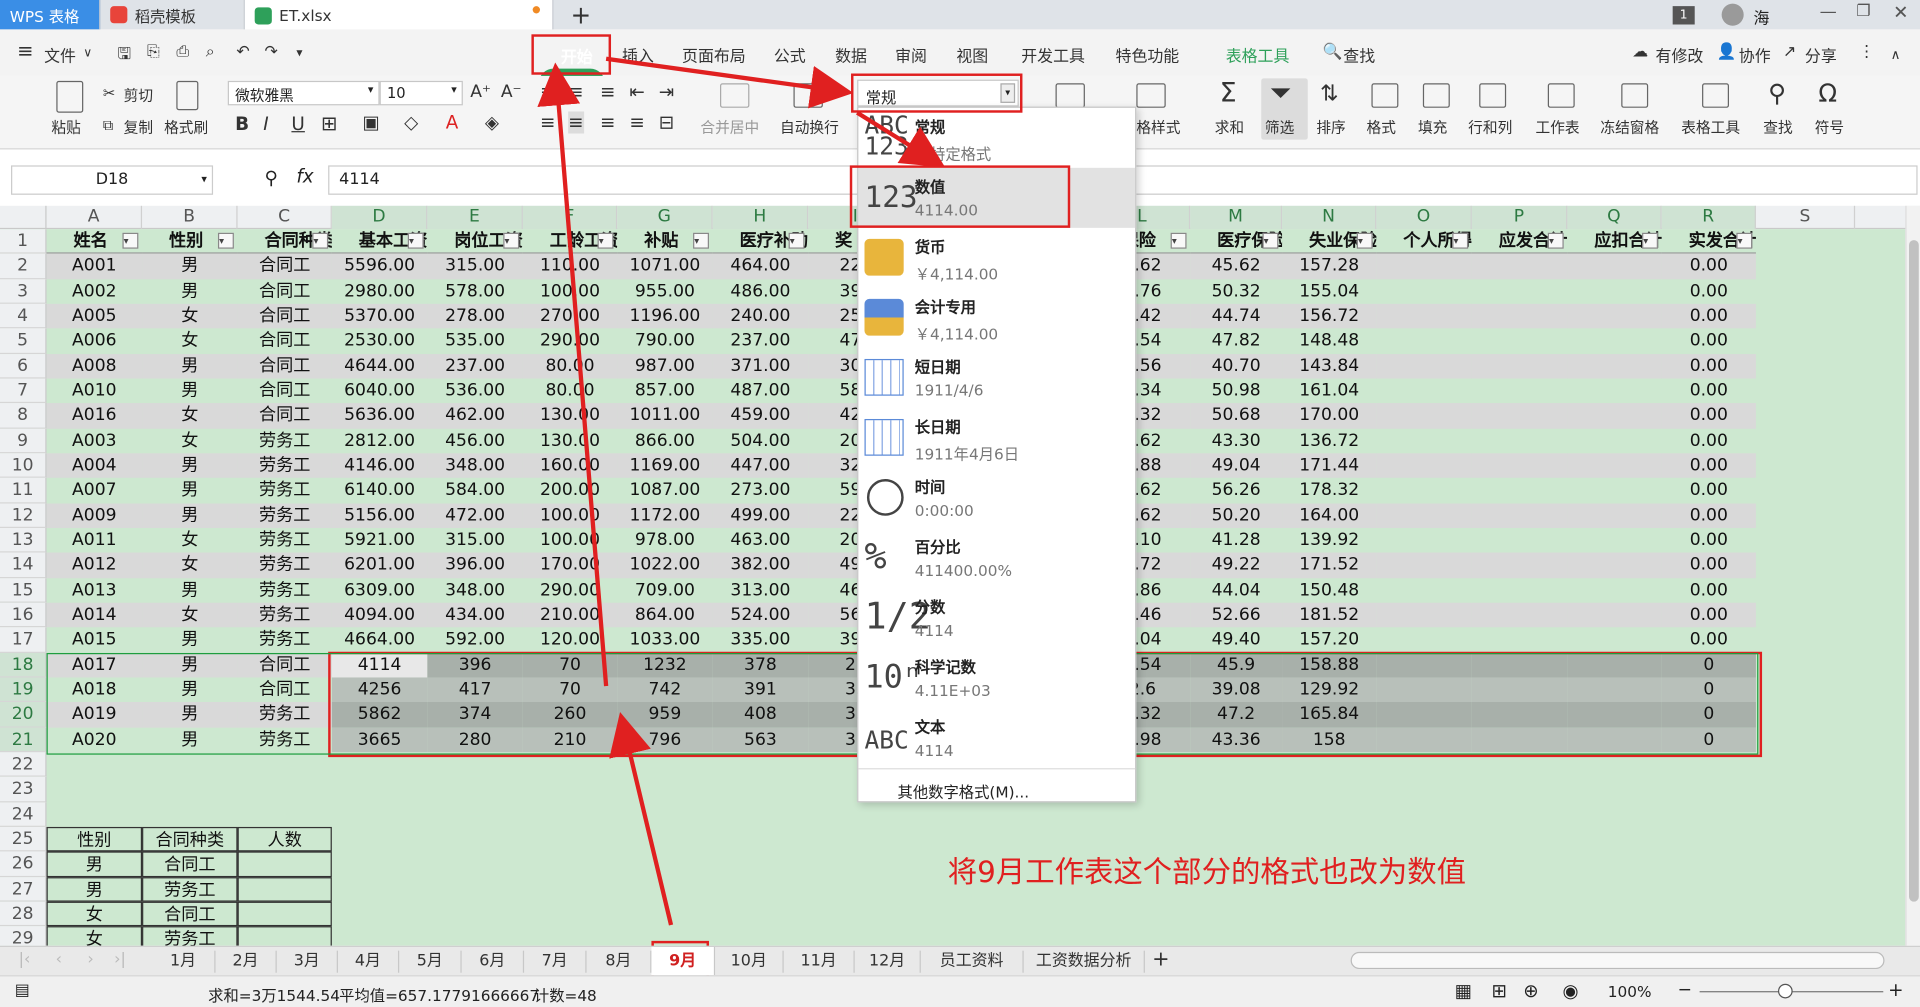 This screenshot has width=1920, height=1007. What do you see at coordinates (665, 615) in the screenshot?
I see `table-cell: 864.00` at bounding box center [665, 615].